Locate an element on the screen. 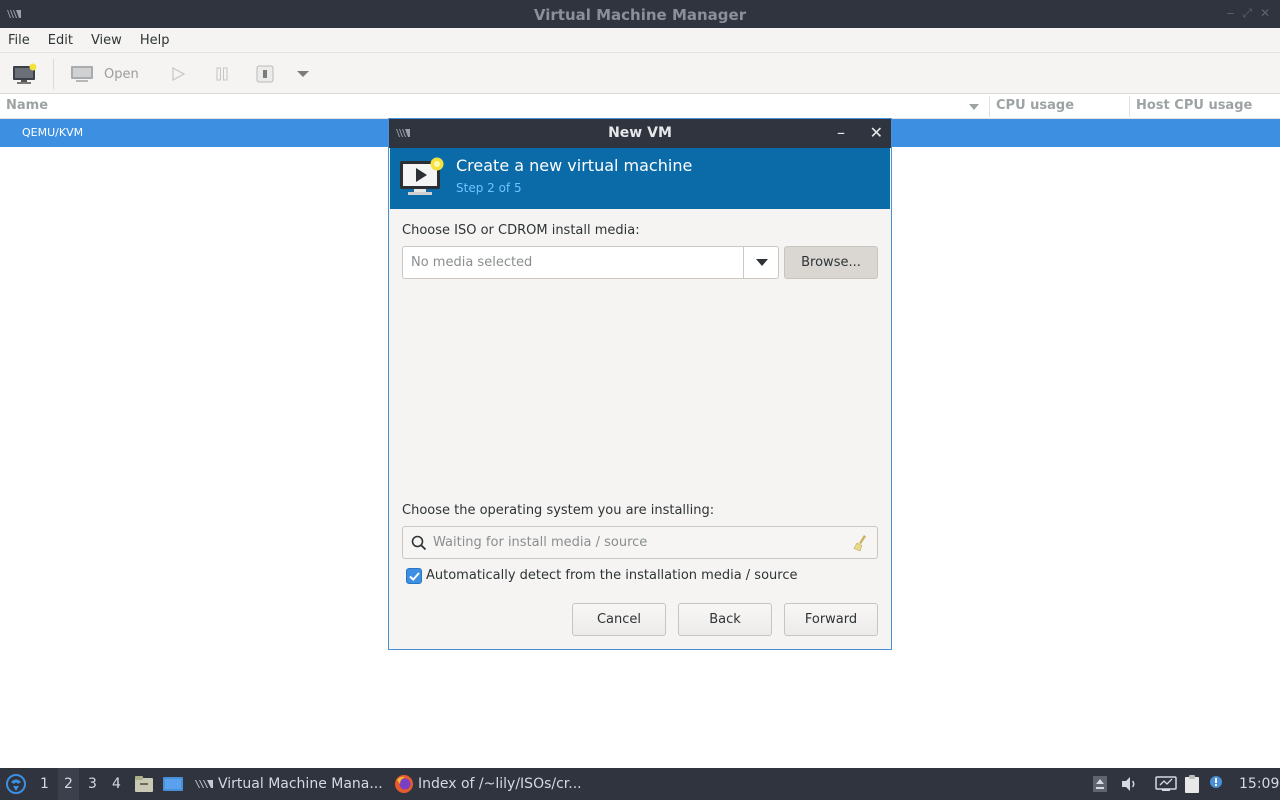 The height and width of the screenshot is (800, 1280). distro-logo-icon is located at coordinates (16, 784).